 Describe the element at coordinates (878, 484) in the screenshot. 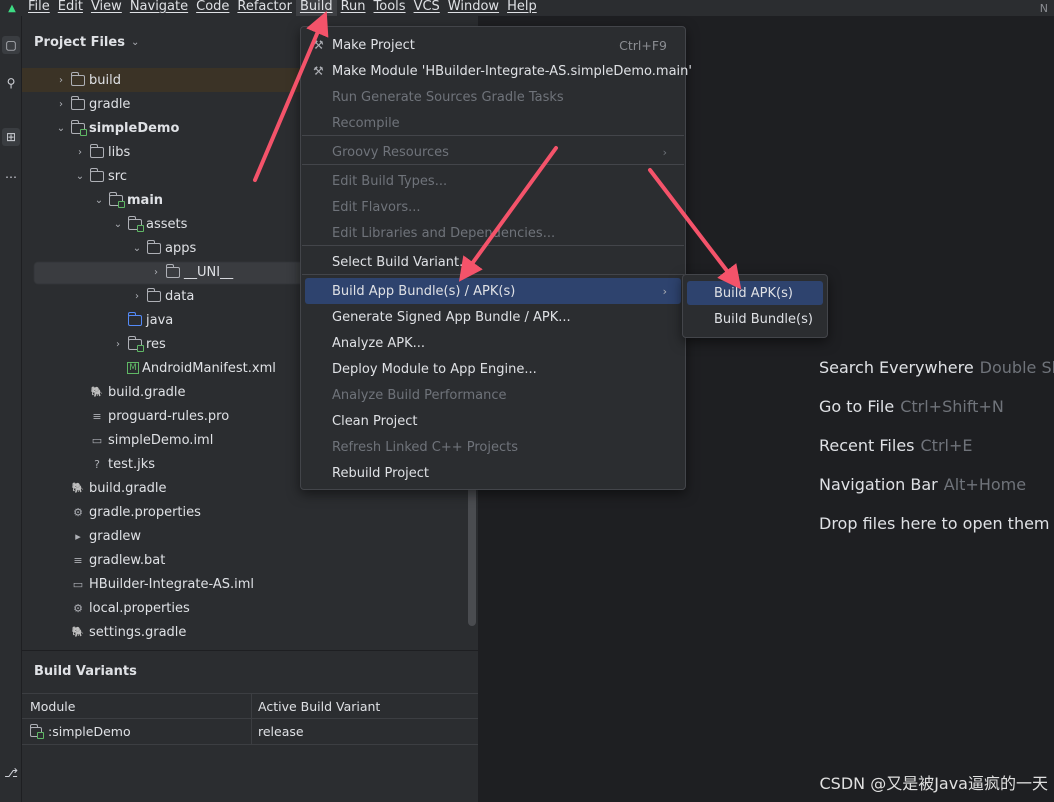

I see `hint-label: Navigation Bar` at that location.